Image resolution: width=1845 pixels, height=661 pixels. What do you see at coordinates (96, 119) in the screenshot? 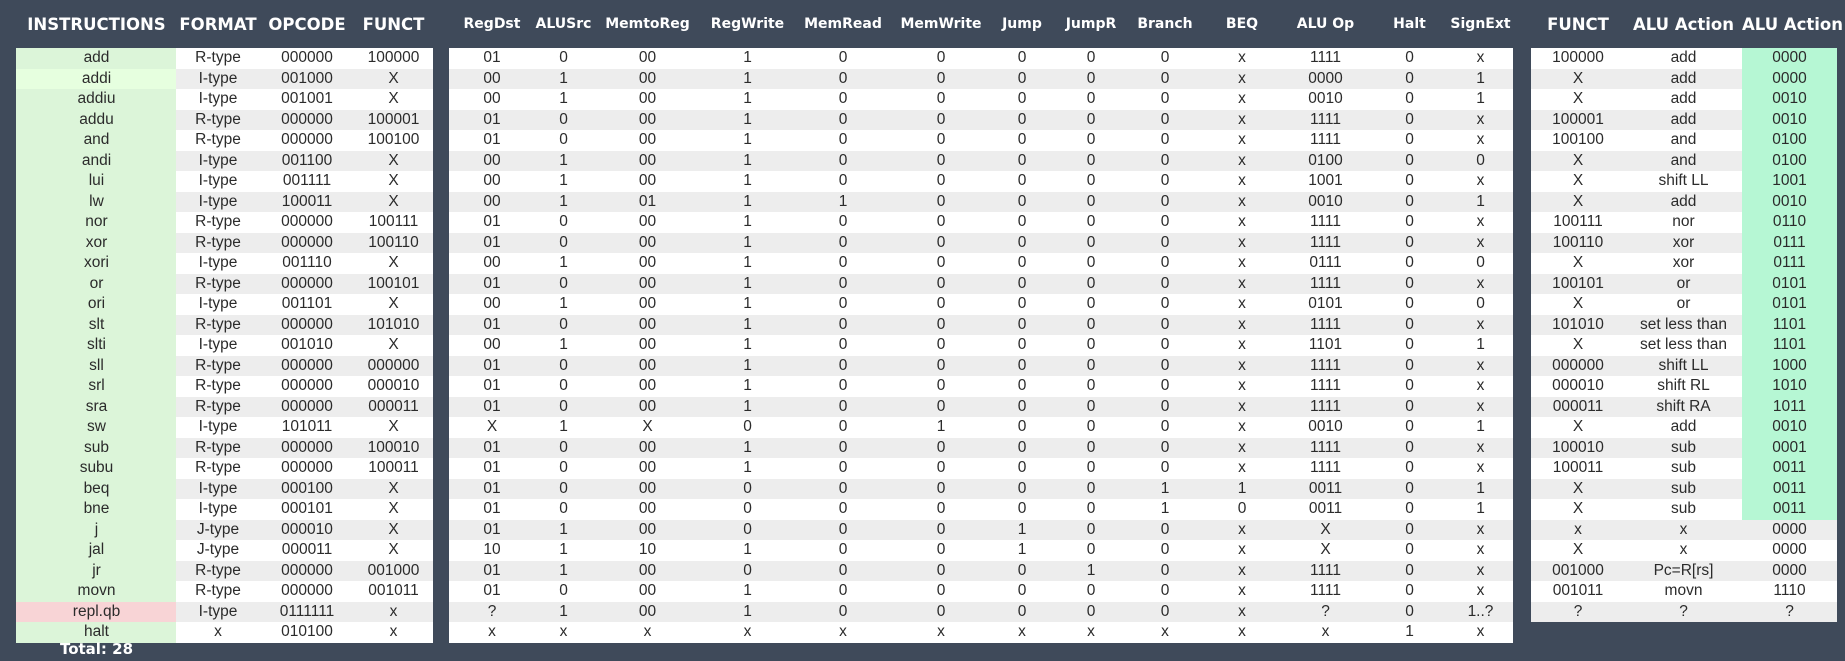
I see `instruction-name: addu` at bounding box center [96, 119].